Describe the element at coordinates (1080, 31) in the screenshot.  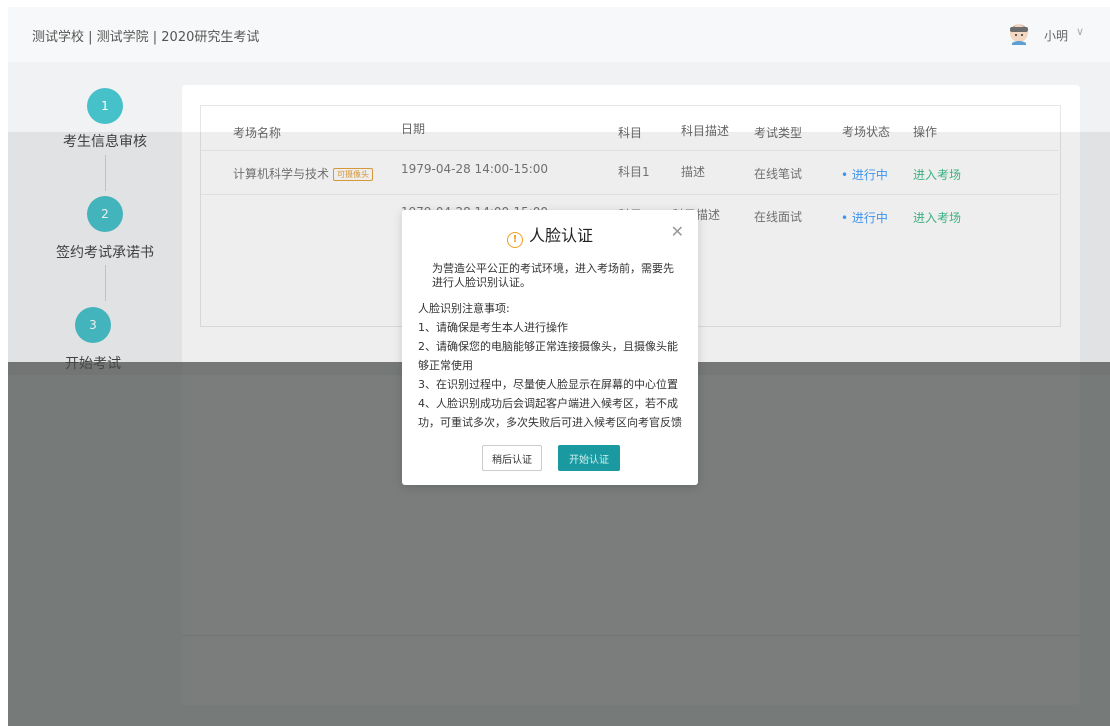
I see `chevron-down-icon: ∨` at that location.